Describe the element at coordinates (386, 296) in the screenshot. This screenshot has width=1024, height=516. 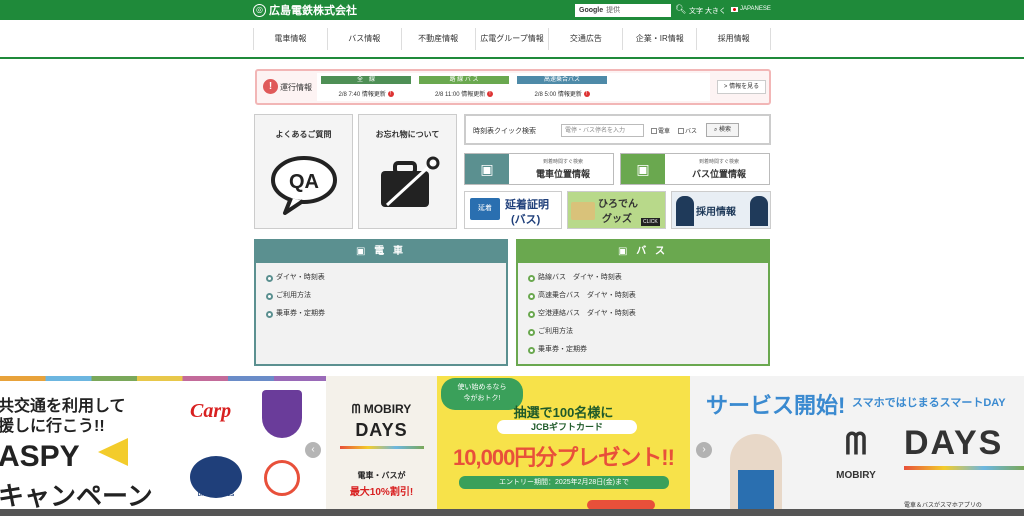
I see `tram-link-usage: ご利用方法` at that location.